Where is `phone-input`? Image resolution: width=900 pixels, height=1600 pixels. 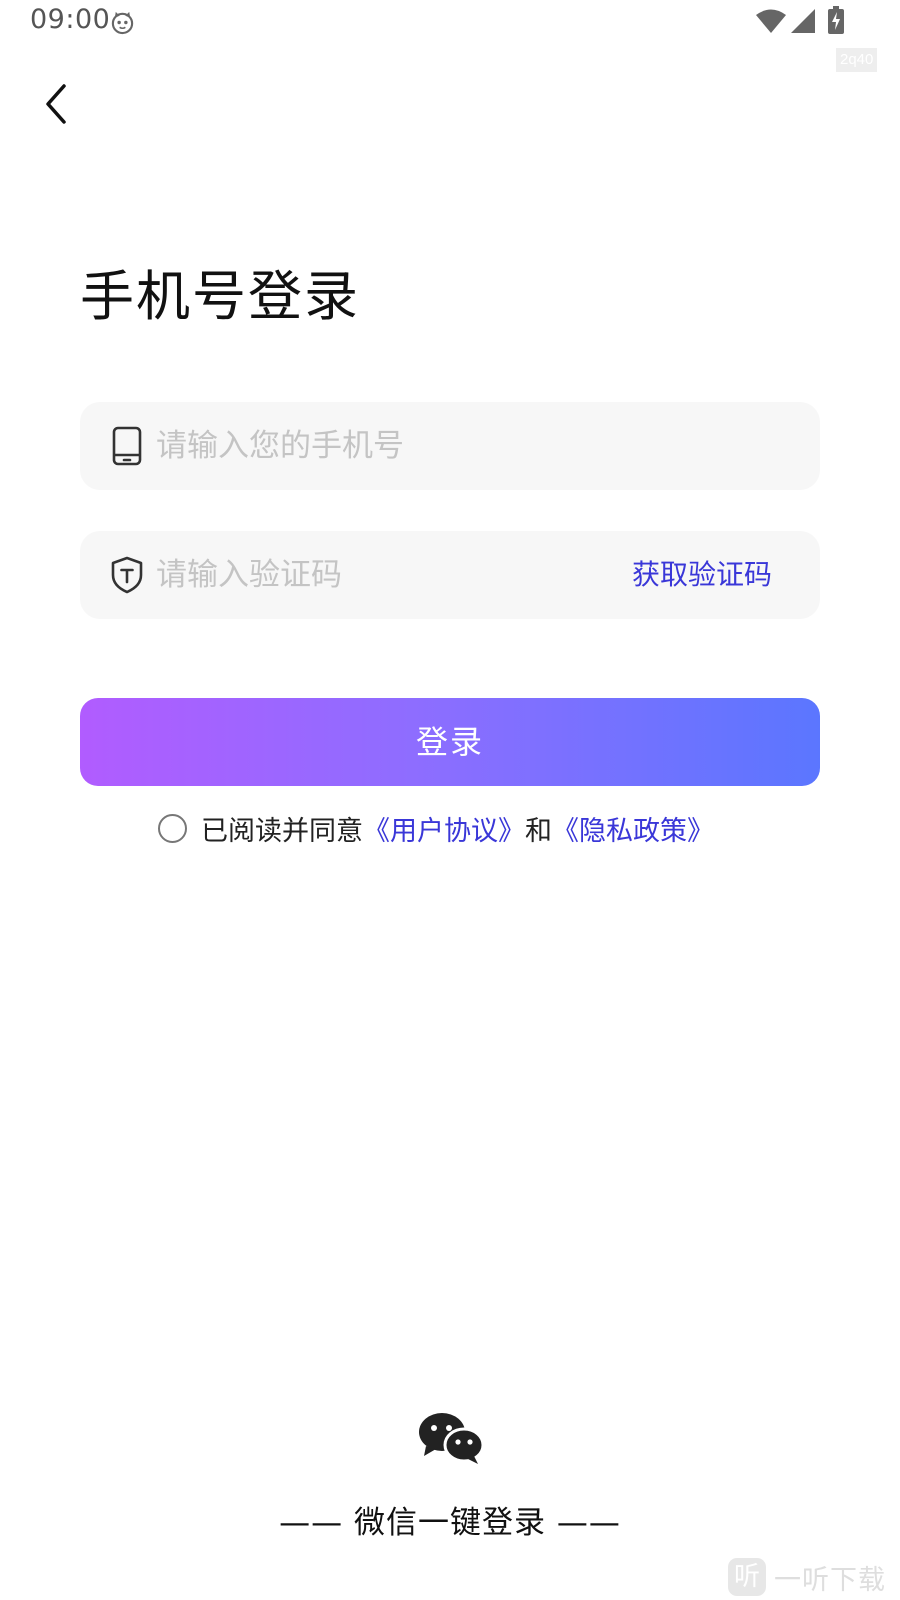
phone-input is located at coordinates (476, 446).